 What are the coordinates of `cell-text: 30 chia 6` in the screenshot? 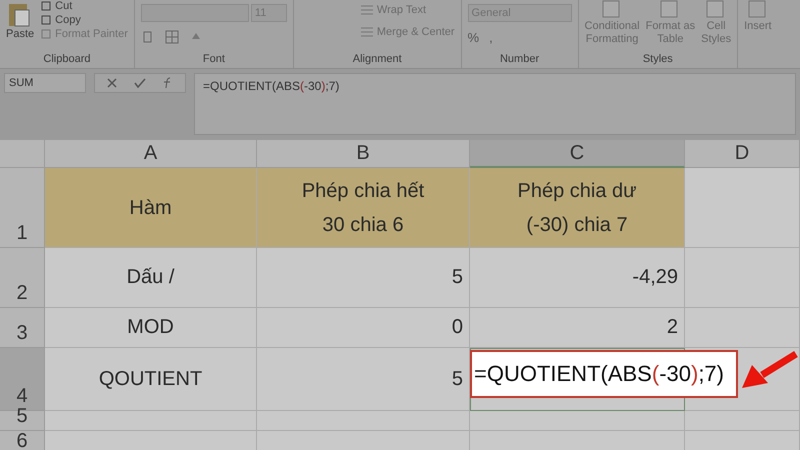 It's located at (363, 225).